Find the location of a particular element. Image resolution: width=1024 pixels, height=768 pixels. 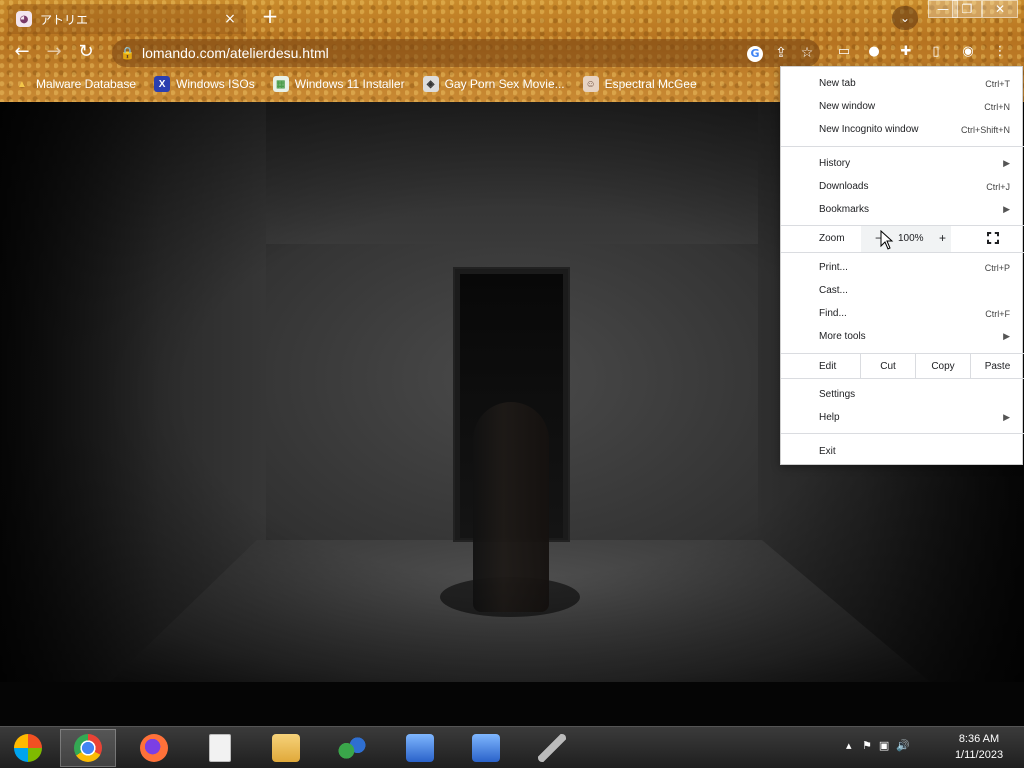

share-icon: ⇪ is located at coordinates (781, 53).